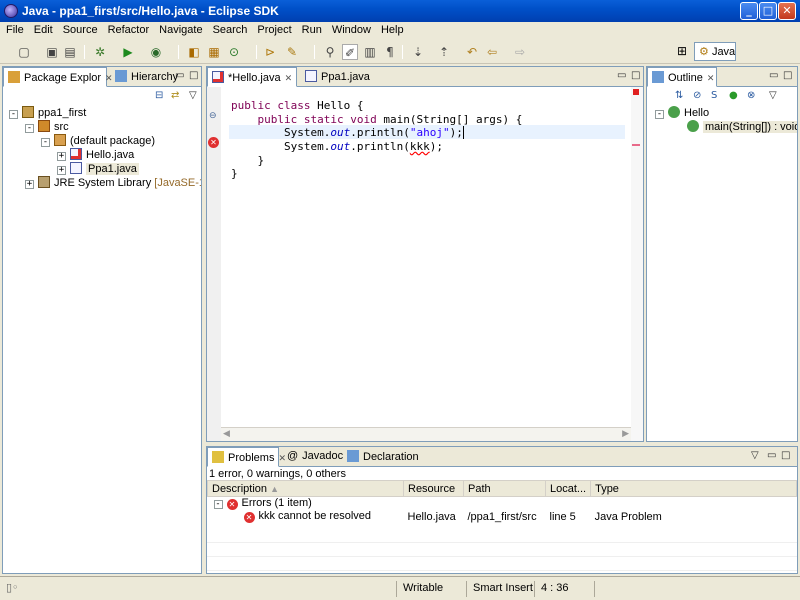 This screenshot has height=600, width=800. Describe the element at coordinates (787, 11) in the screenshot. I see `close-button: ✕` at that location.